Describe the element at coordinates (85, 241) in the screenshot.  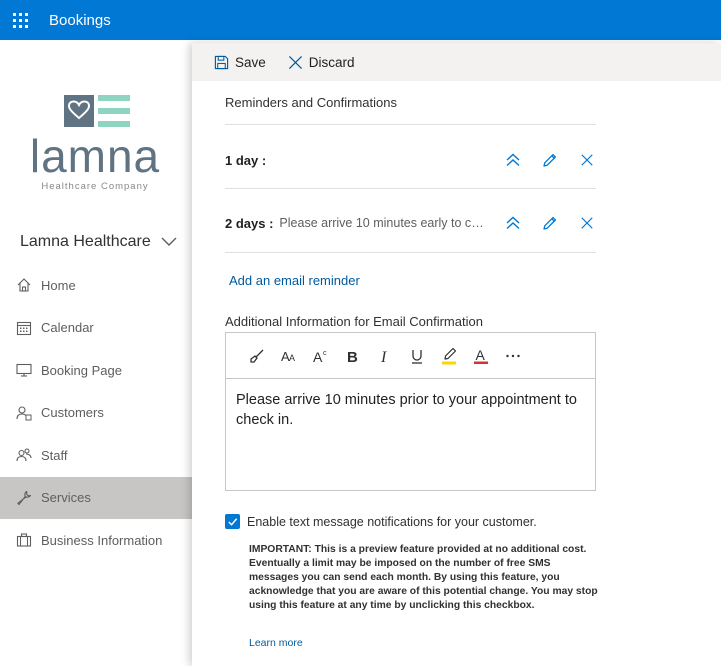
I see `tenant-name: Lamna Healthcare` at that location.